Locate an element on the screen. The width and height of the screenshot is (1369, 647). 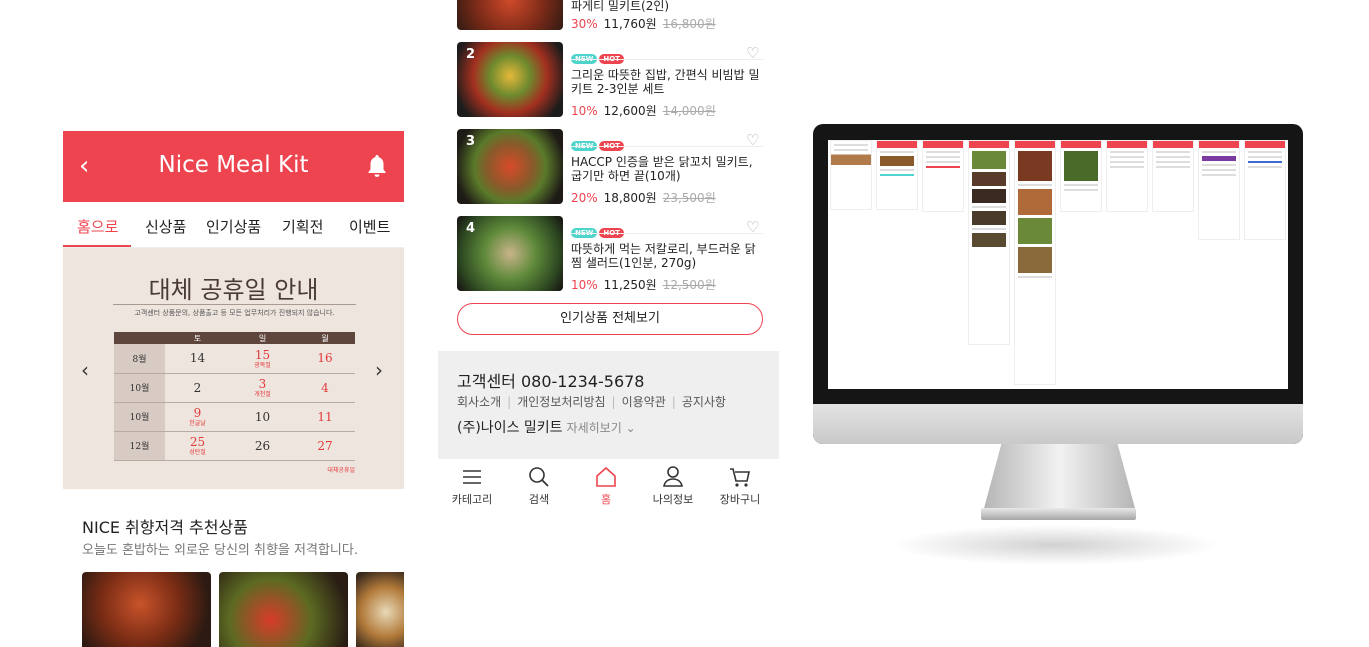
nav-category: 카테고리 is located at coordinates (472, 486).